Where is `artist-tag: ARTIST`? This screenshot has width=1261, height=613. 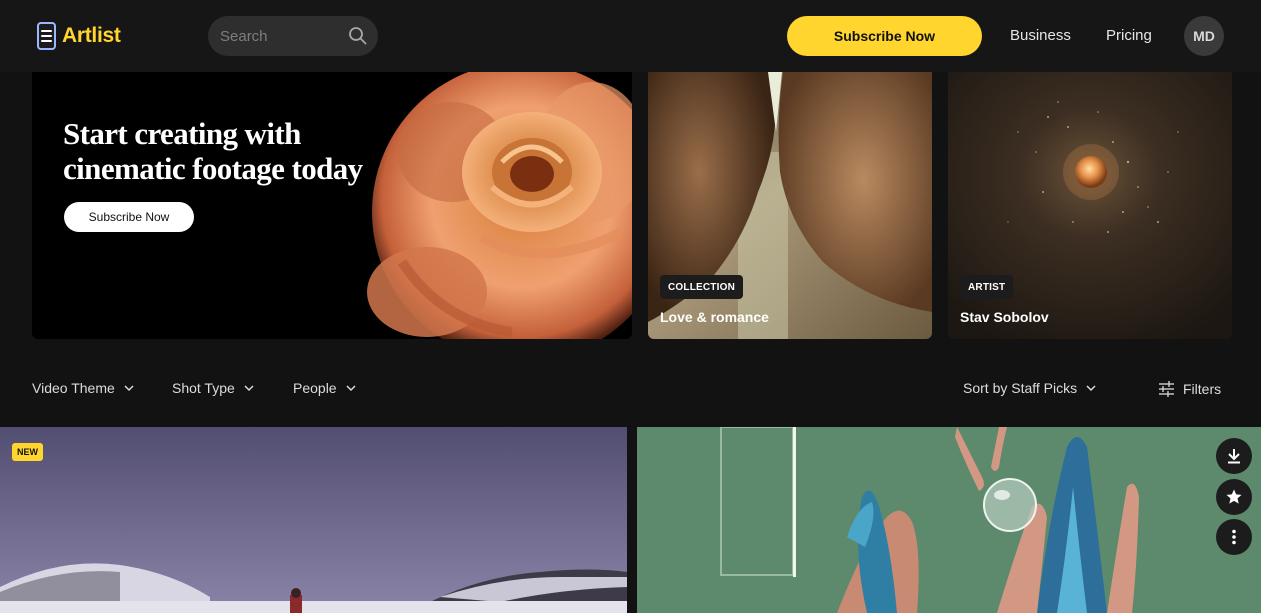 artist-tag: ARTIST is located at coordinates (987, 287).